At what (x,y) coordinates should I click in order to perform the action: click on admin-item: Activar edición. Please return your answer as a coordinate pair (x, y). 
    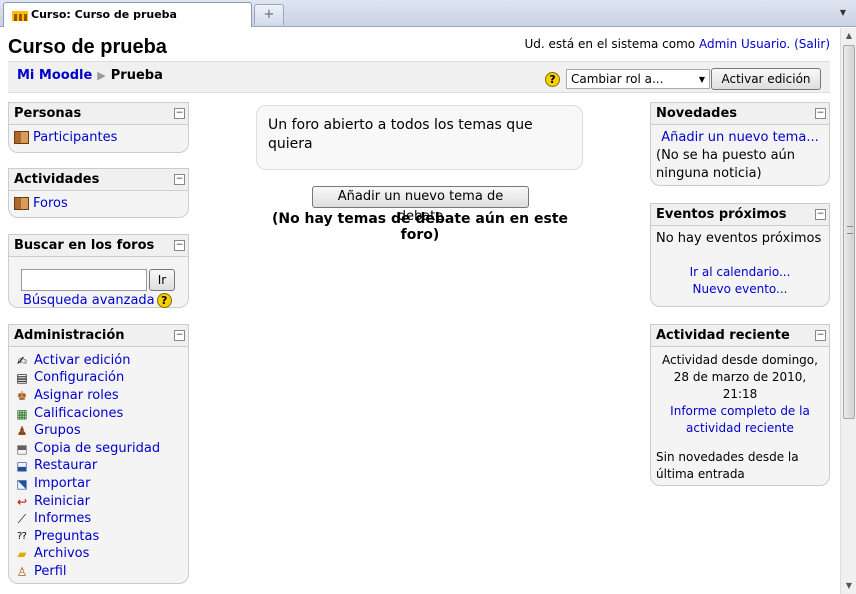
    Looking at the image, I should click on (82, 361).